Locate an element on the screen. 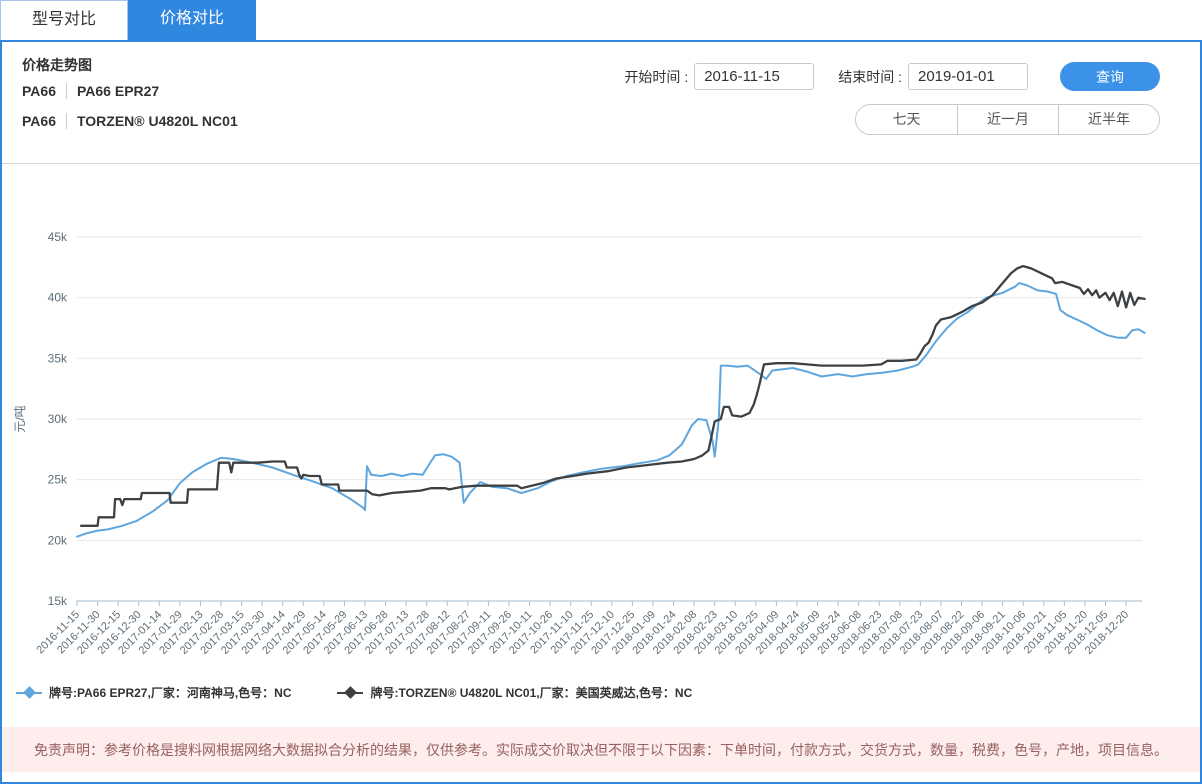 Image resolution: width=1202 pixels, height=784 pixels. legend-item-0: 牌号:PA66 EPR27,厂家：河南神马,色号：NC is located at coordinates (153, 692).